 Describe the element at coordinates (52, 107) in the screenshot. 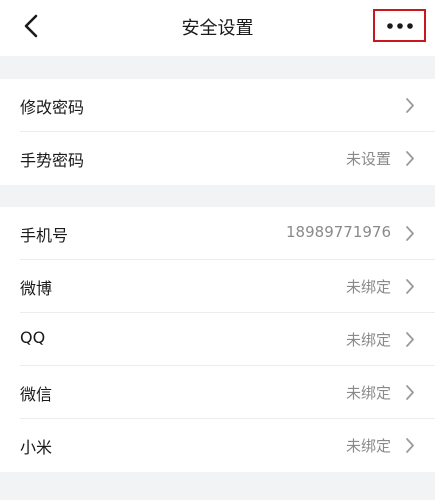

I see `row-label: 修改密码` at that location.